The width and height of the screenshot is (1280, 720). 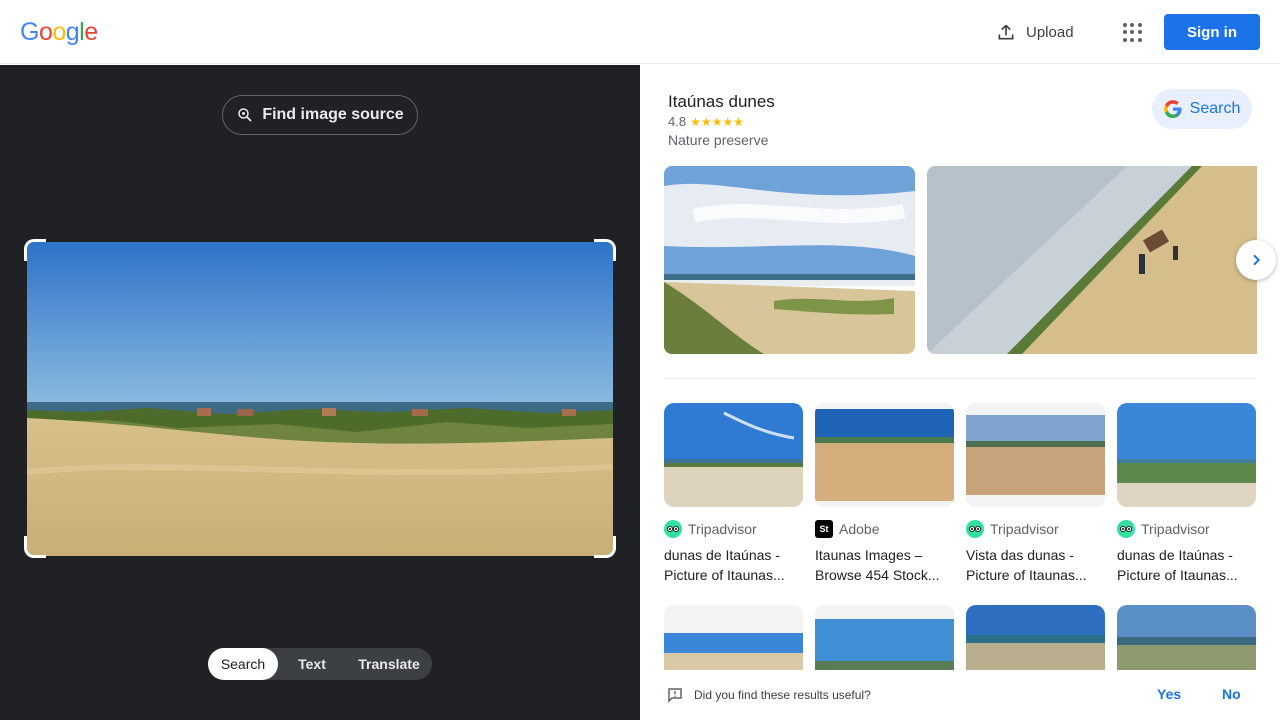 What do you see at coordinates (717, 121) in the screenshot?
I see `star-rating-icon: ★★★★★` at bounding box center [717, 121].